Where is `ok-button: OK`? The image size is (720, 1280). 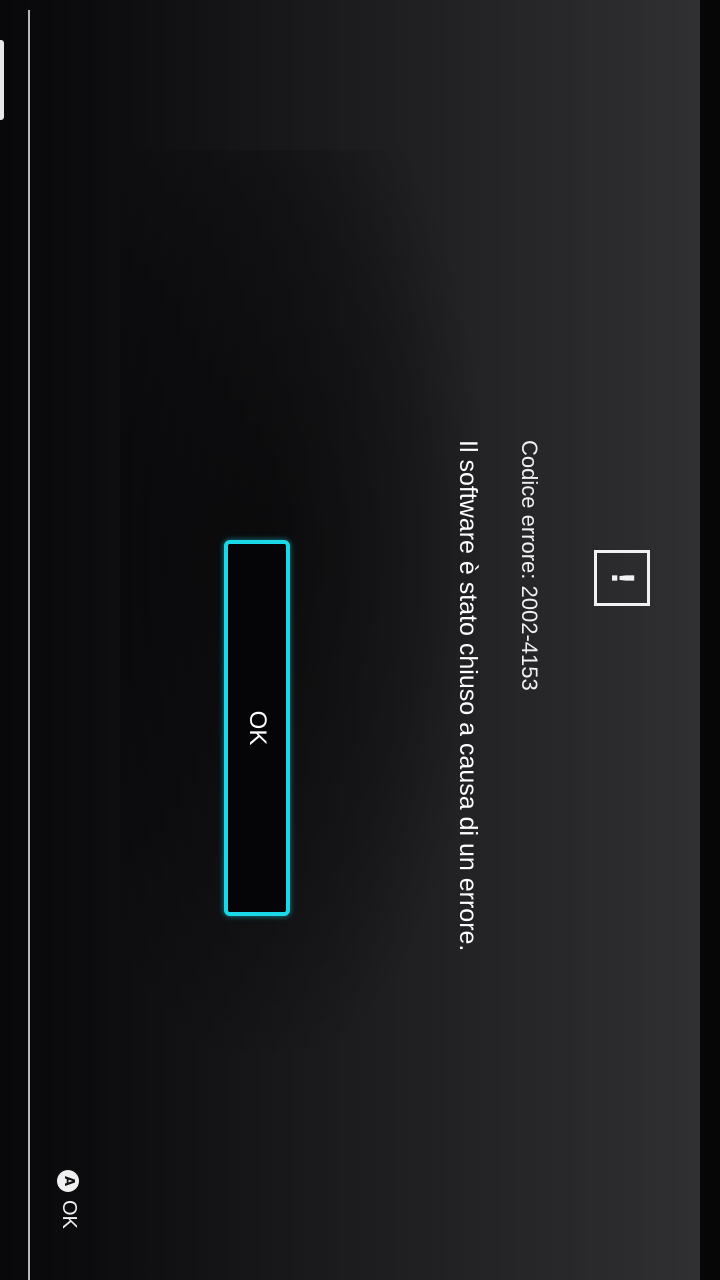 ok-button: OK is located at coordinates (257, 728).